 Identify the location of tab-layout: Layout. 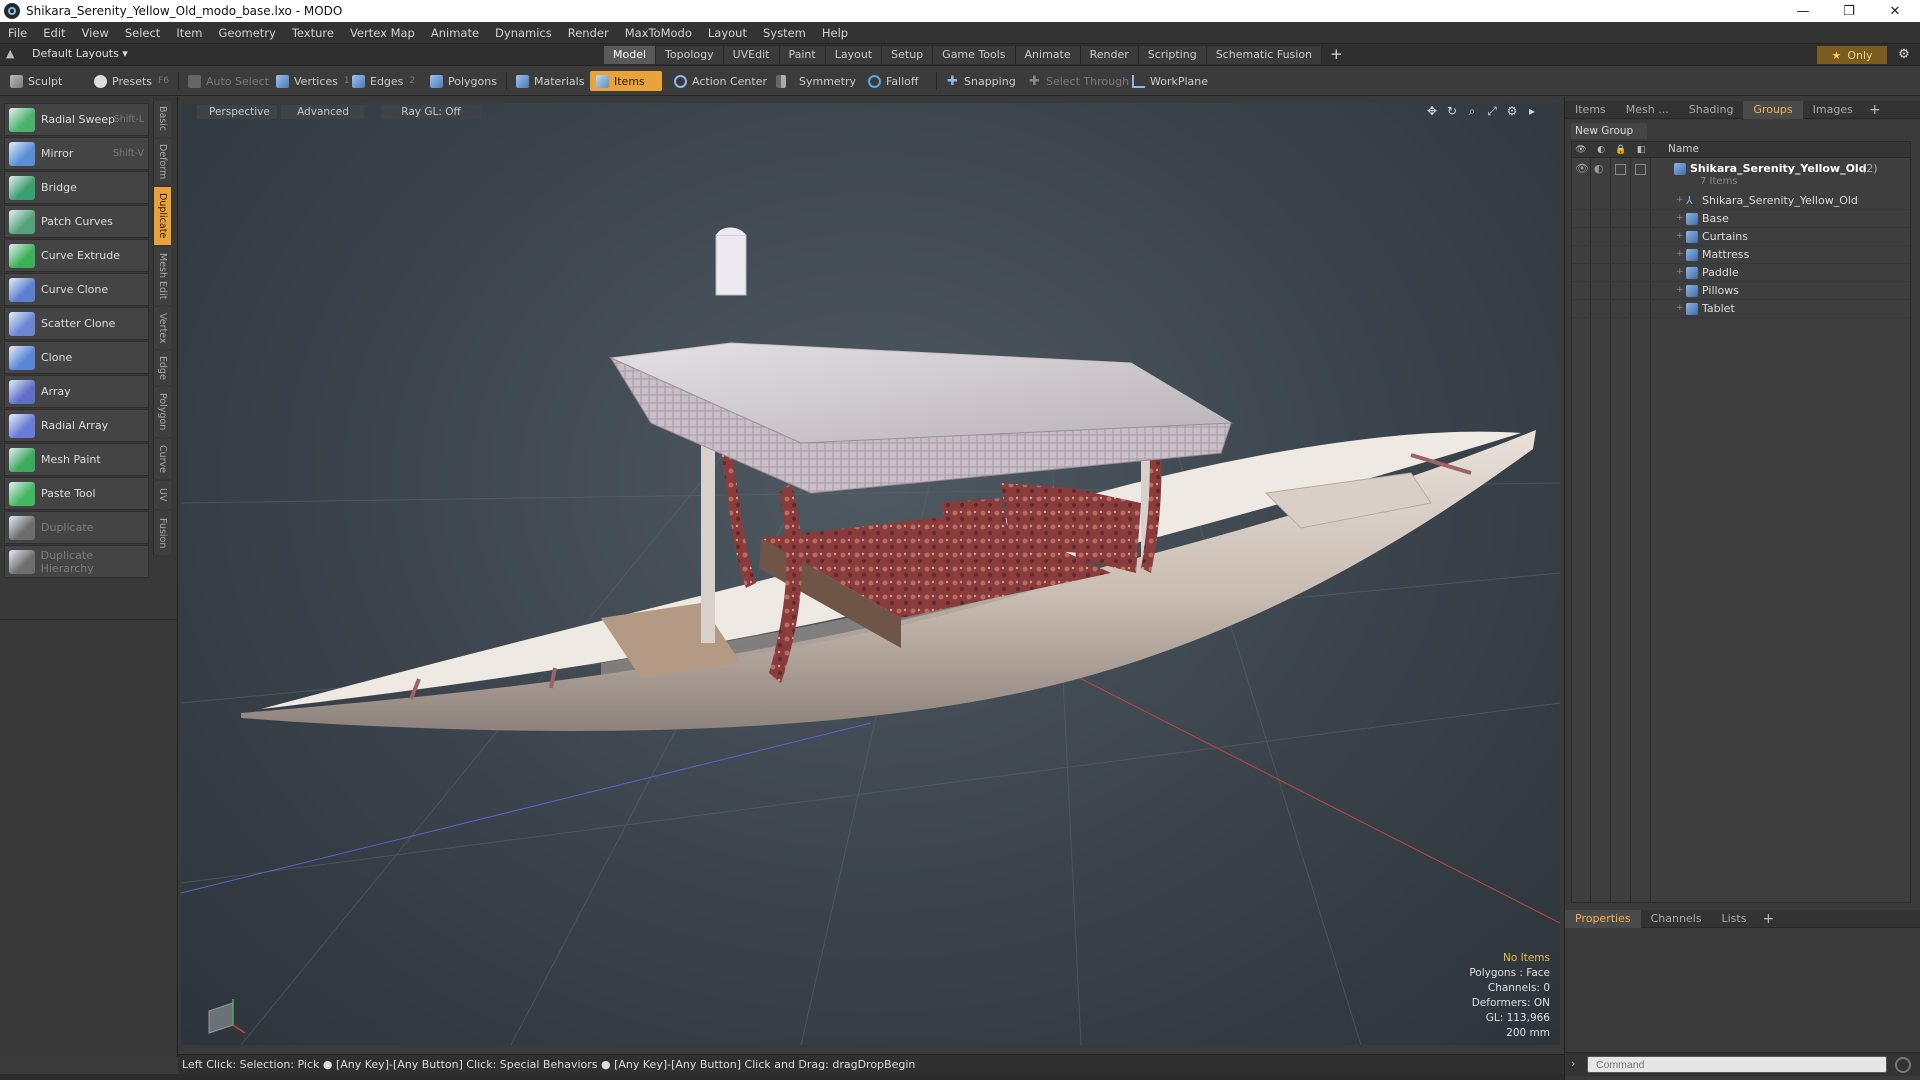
(854, 55).